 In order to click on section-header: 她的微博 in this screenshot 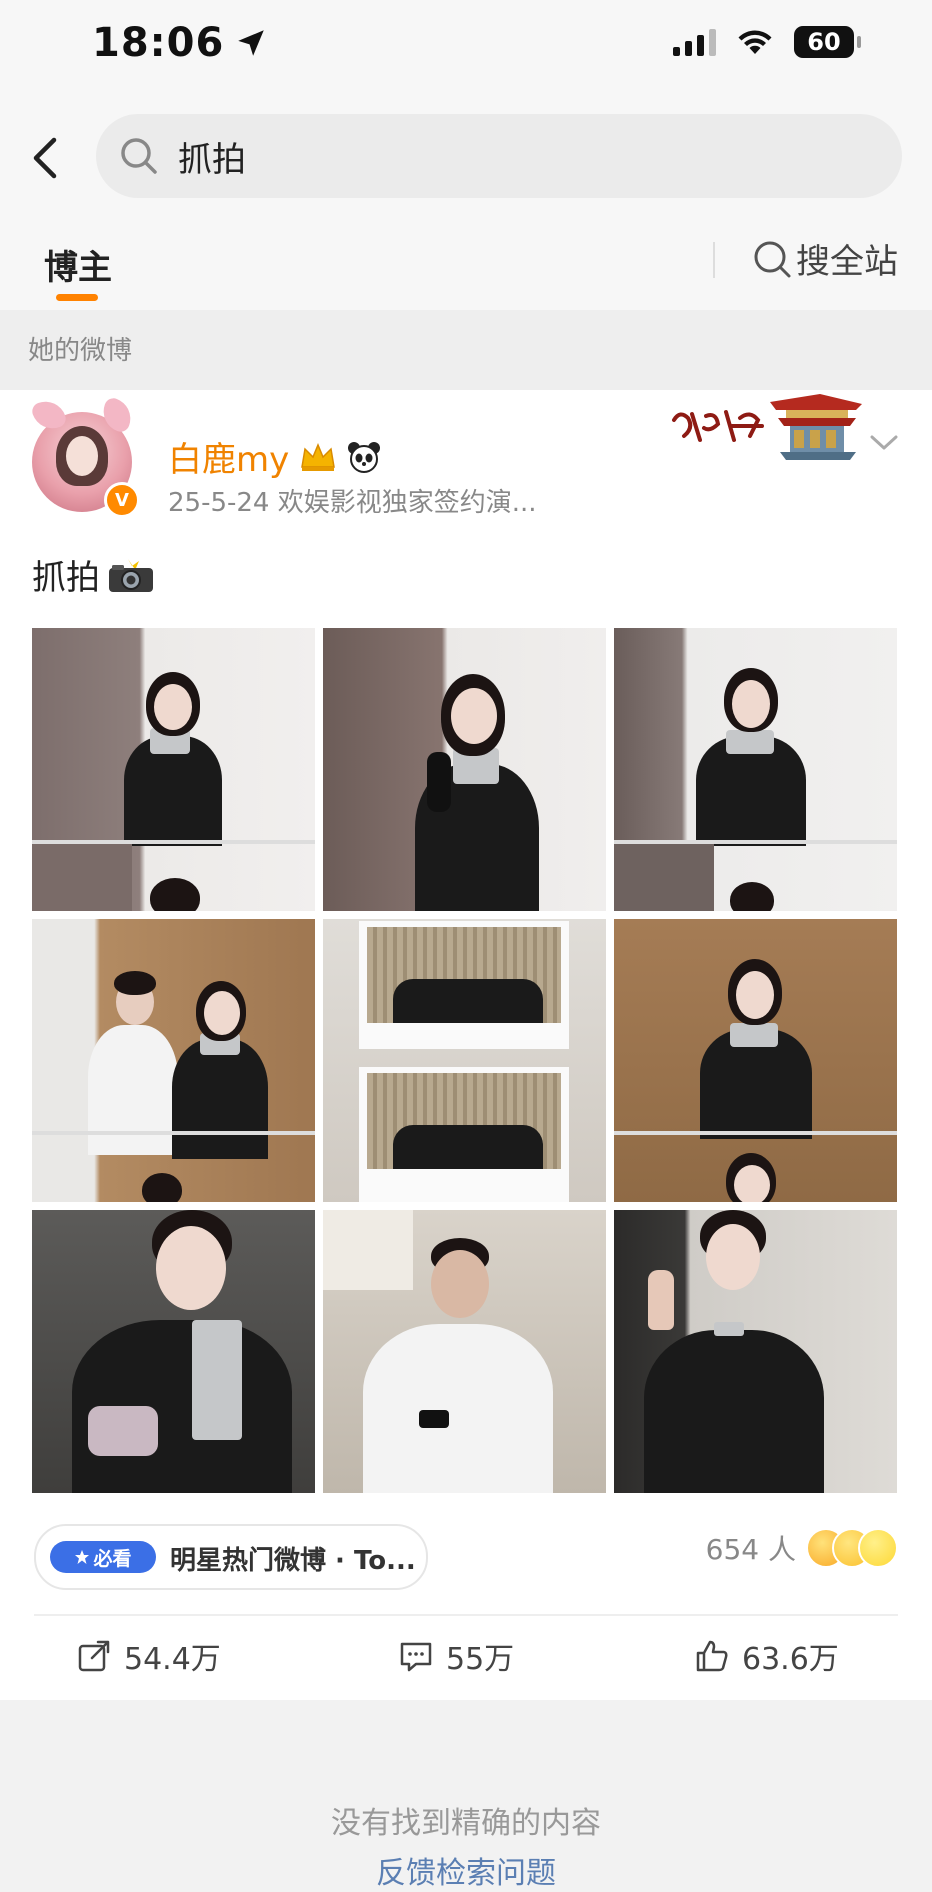, I will do `click(466, 350)`.